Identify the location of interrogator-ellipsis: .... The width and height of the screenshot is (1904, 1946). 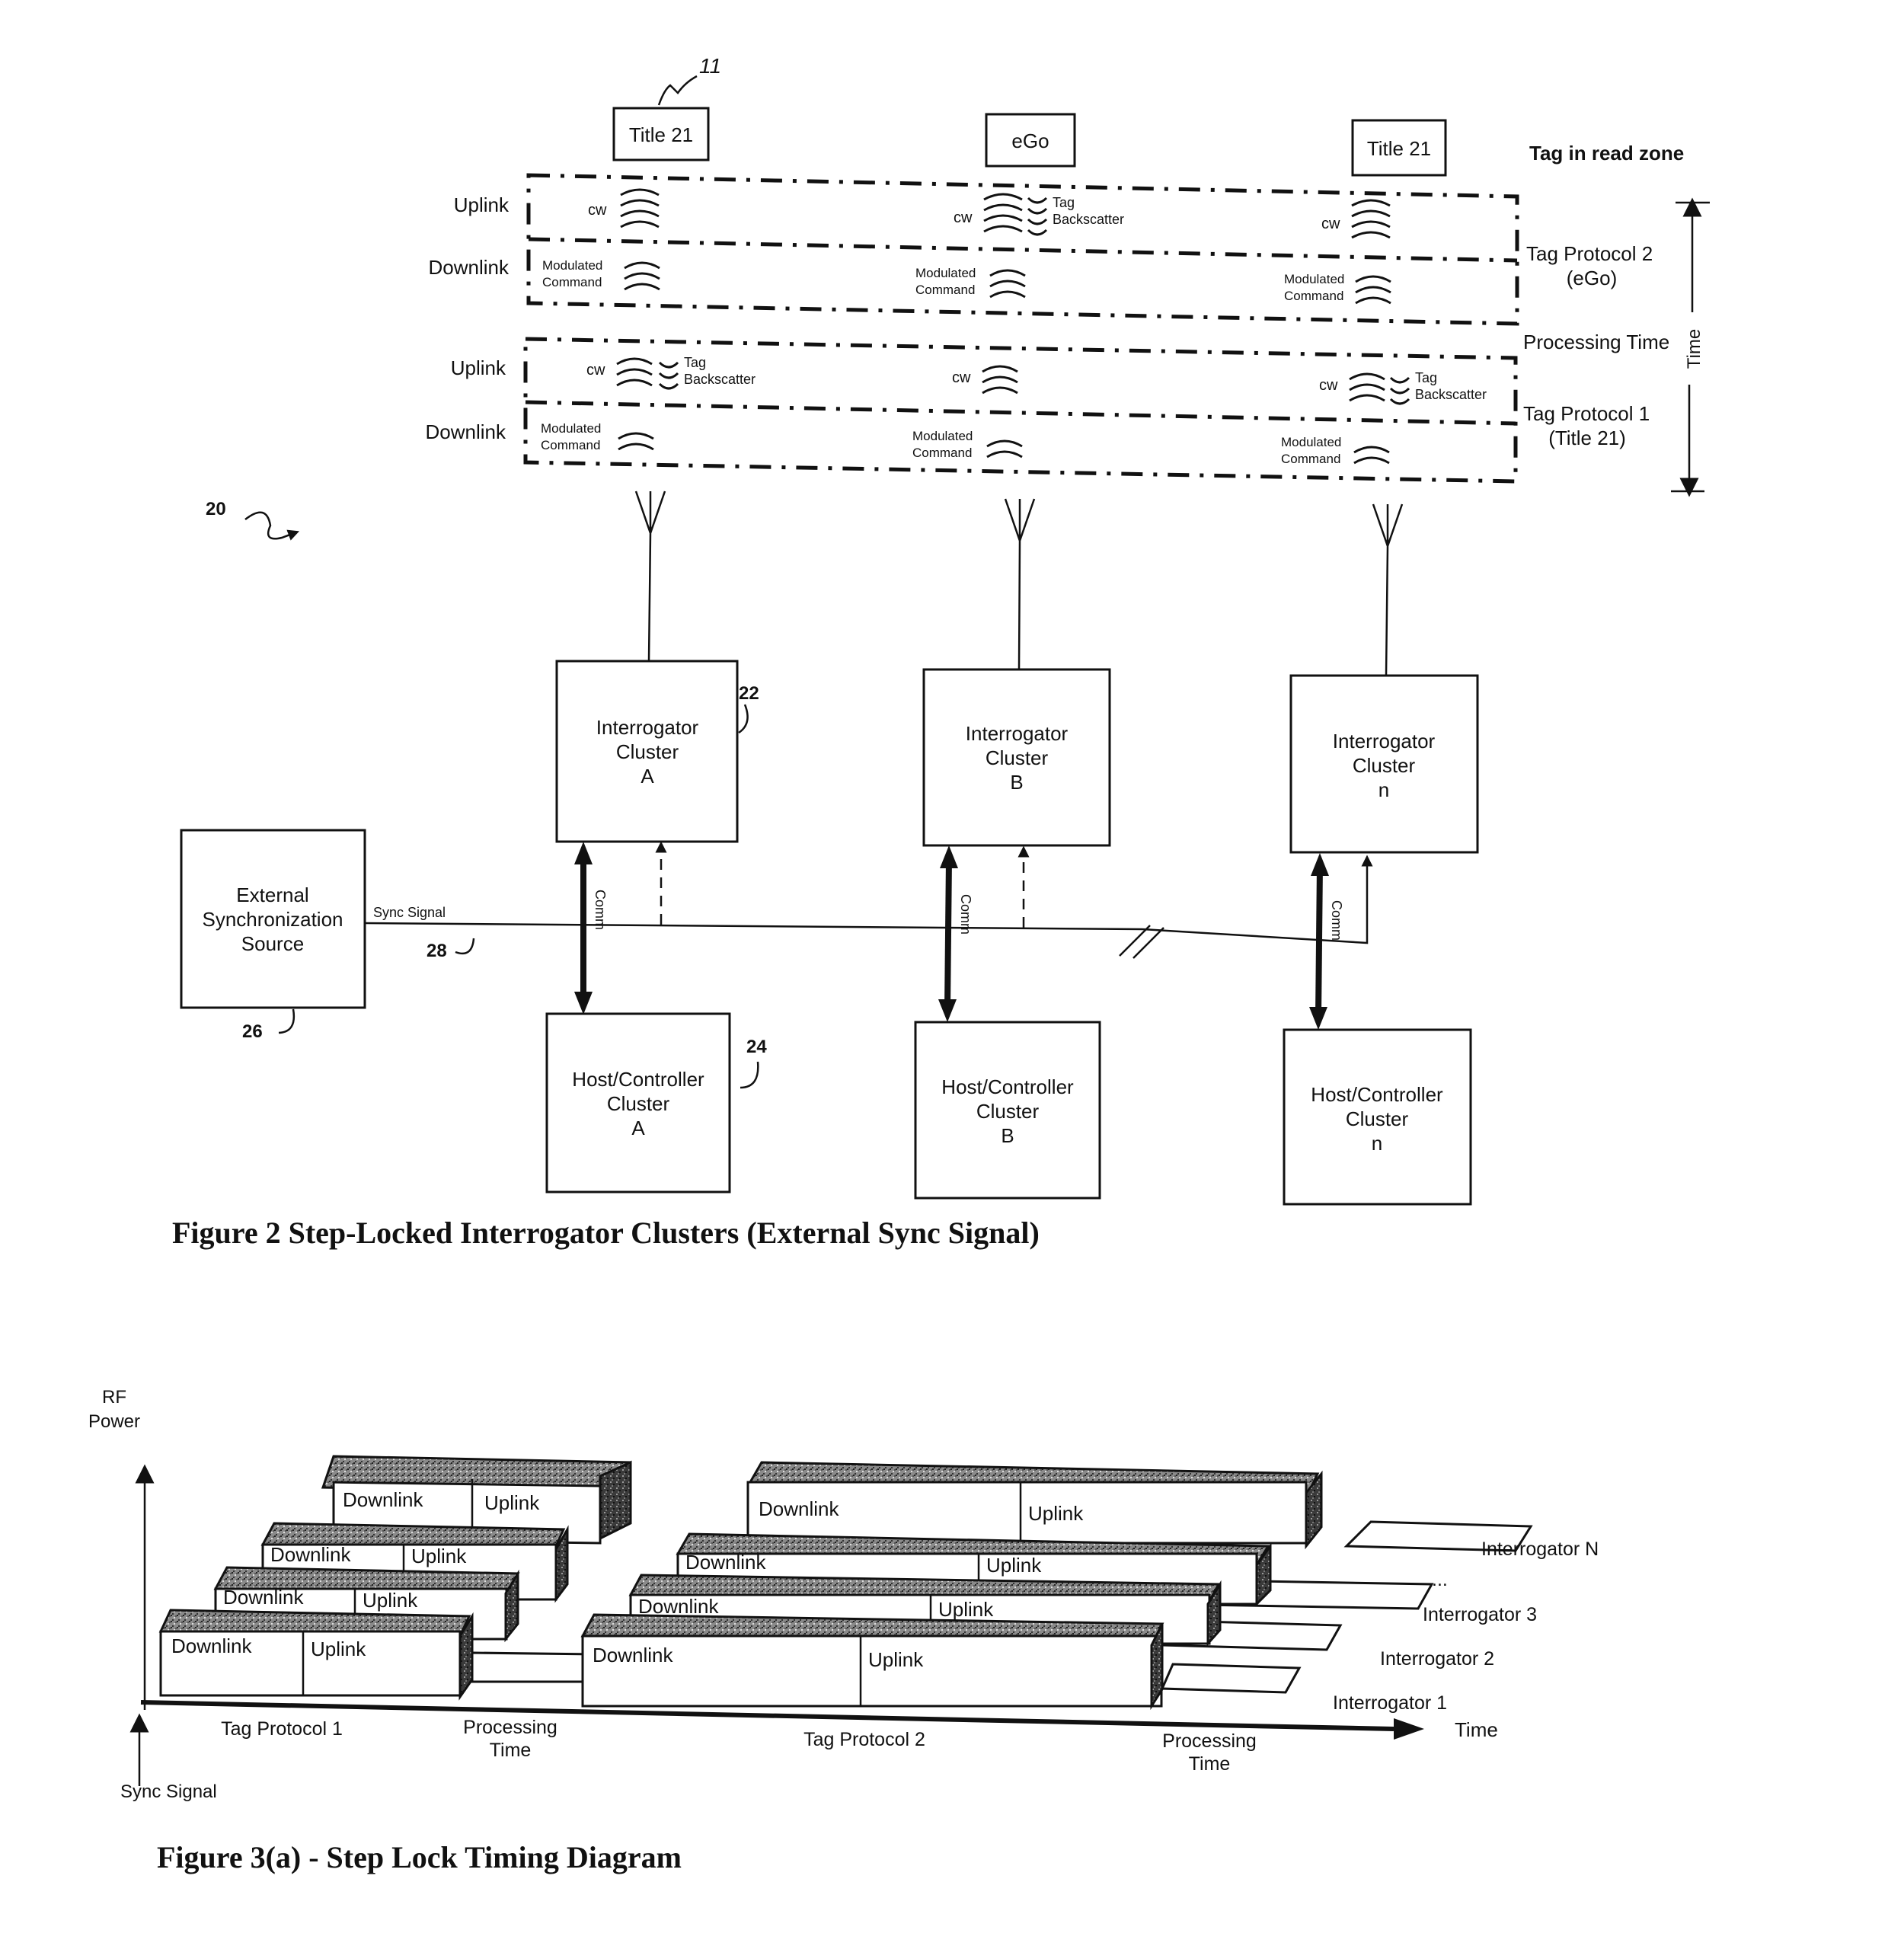
(1440, 1579).